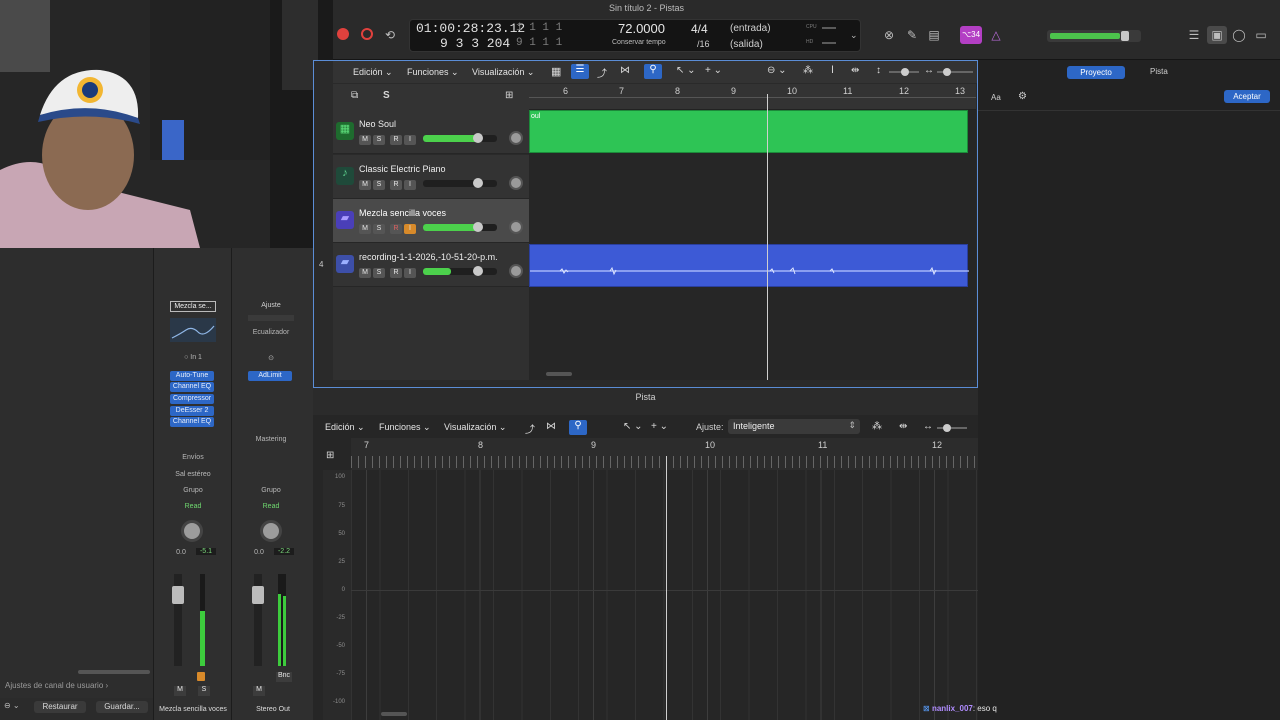  Describe the element at coordinates (193, 330) in the screenshot. I see `eq-thumbnail` at that location.